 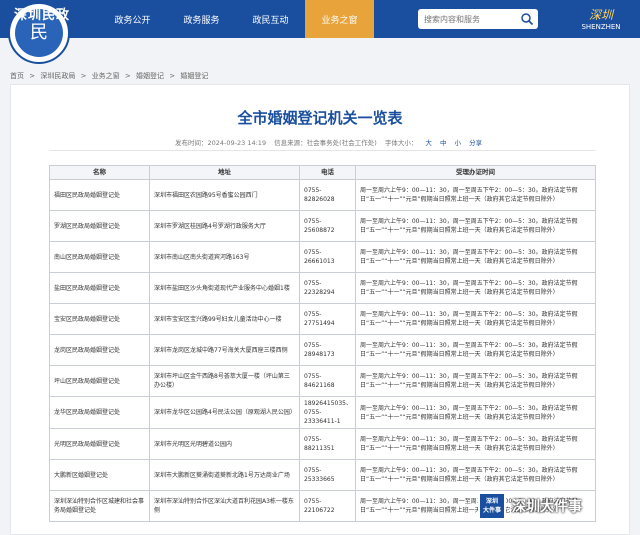 I want to click on nav-item-gov-service: 政务服务, so click(x=201, y=19).